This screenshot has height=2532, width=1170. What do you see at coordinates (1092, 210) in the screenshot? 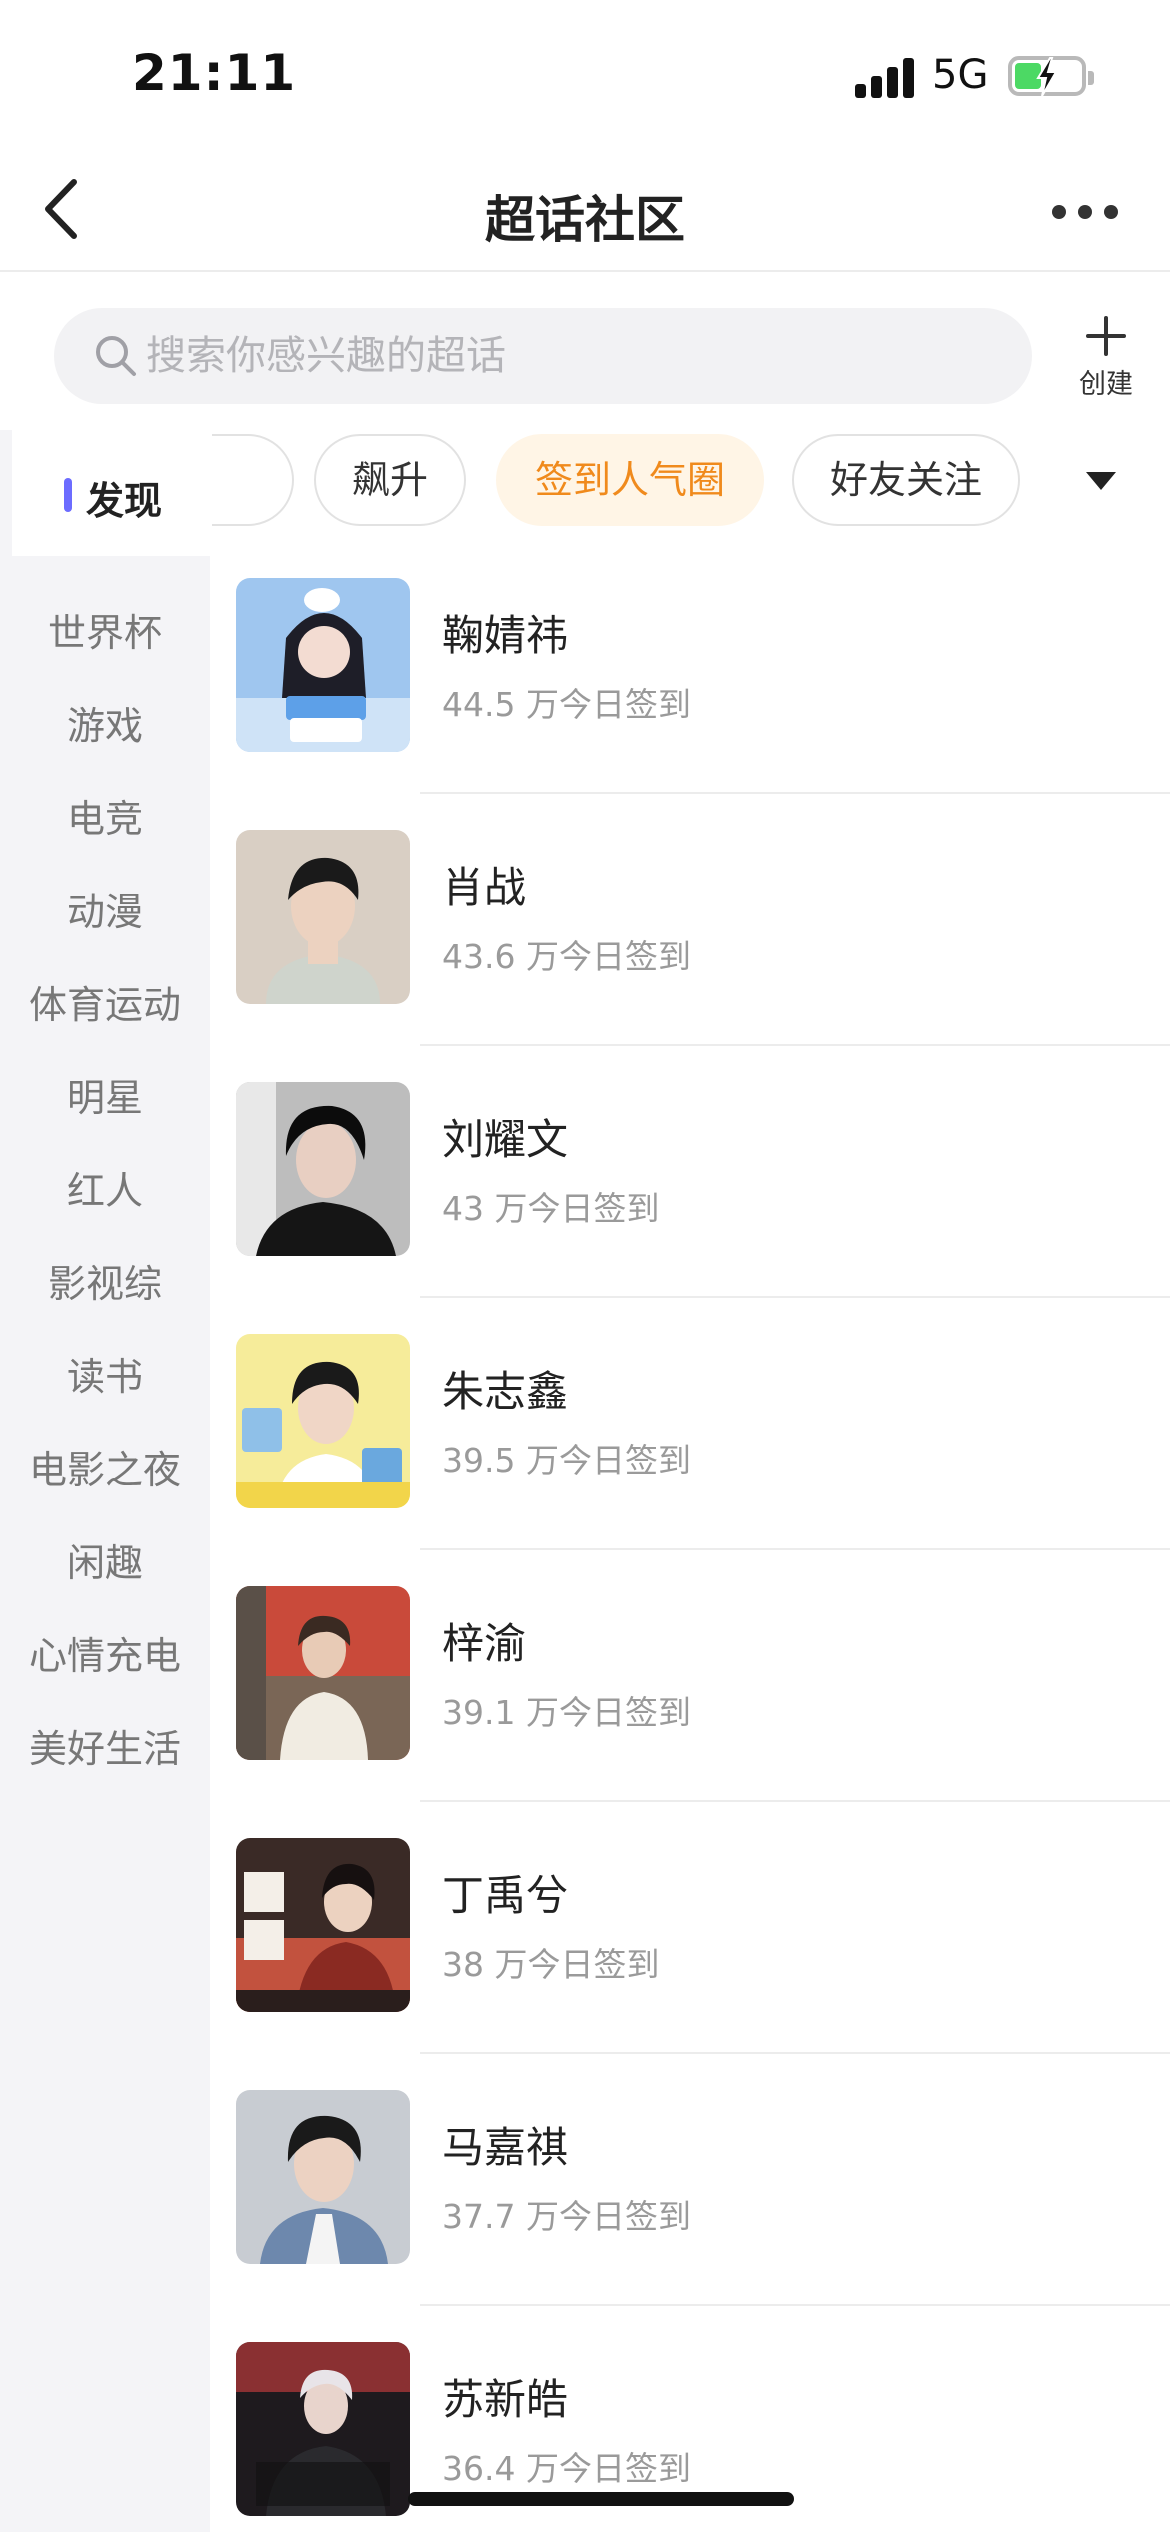
I see `more-button` at bounding box center [1092, 210].